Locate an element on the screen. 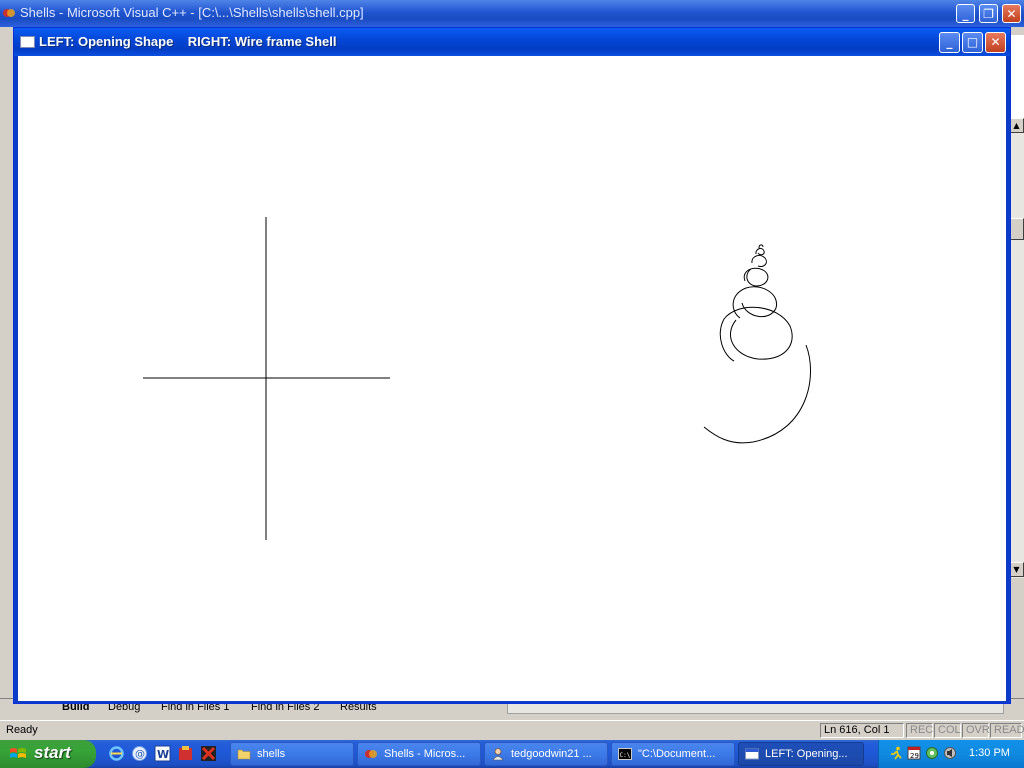 This screenshot has height=768, width=1024. shell-fourth-whorl is located at coordinates (756, 277).